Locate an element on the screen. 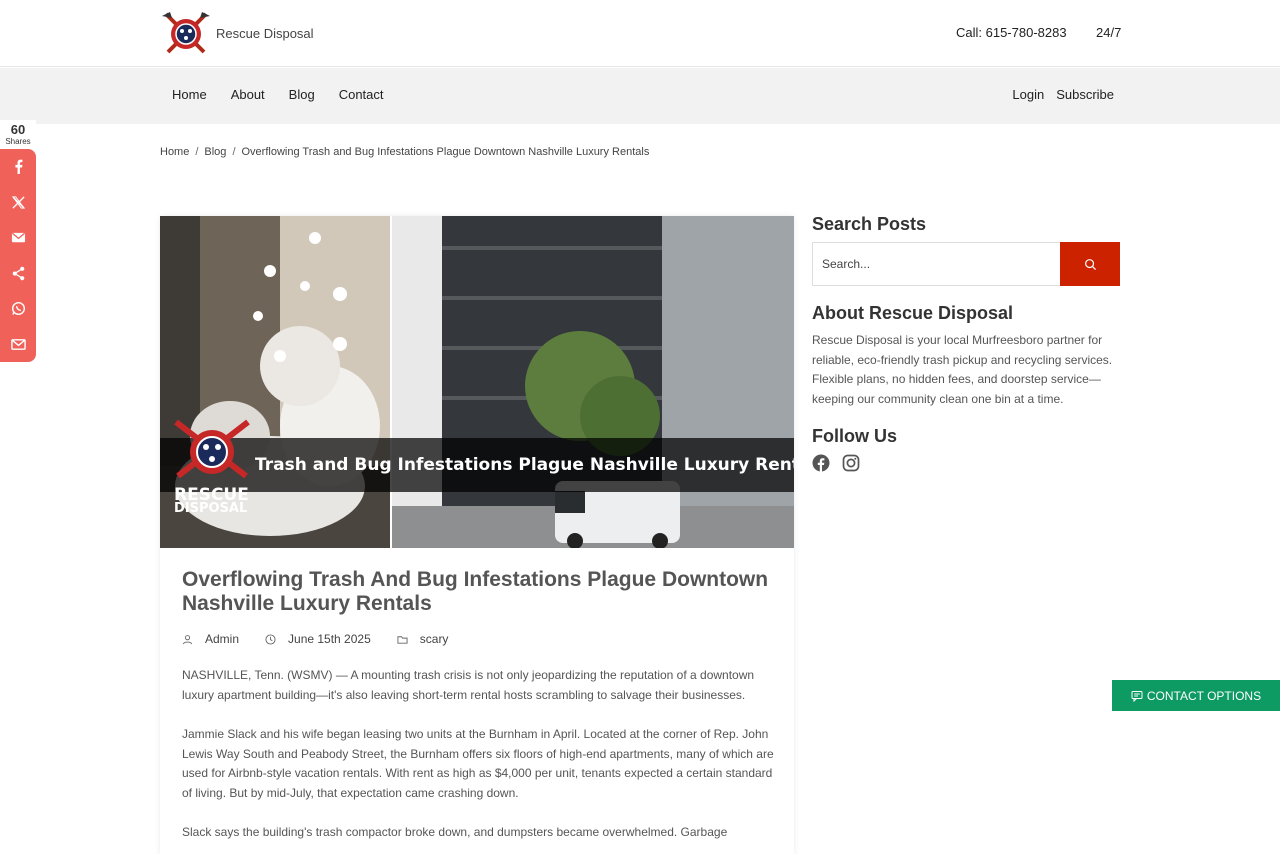 Image resolution: width=1280 pixels, height=854 pixels. post-meta: Admin June 15th 2025 scary is located at coordinates (478, 639).